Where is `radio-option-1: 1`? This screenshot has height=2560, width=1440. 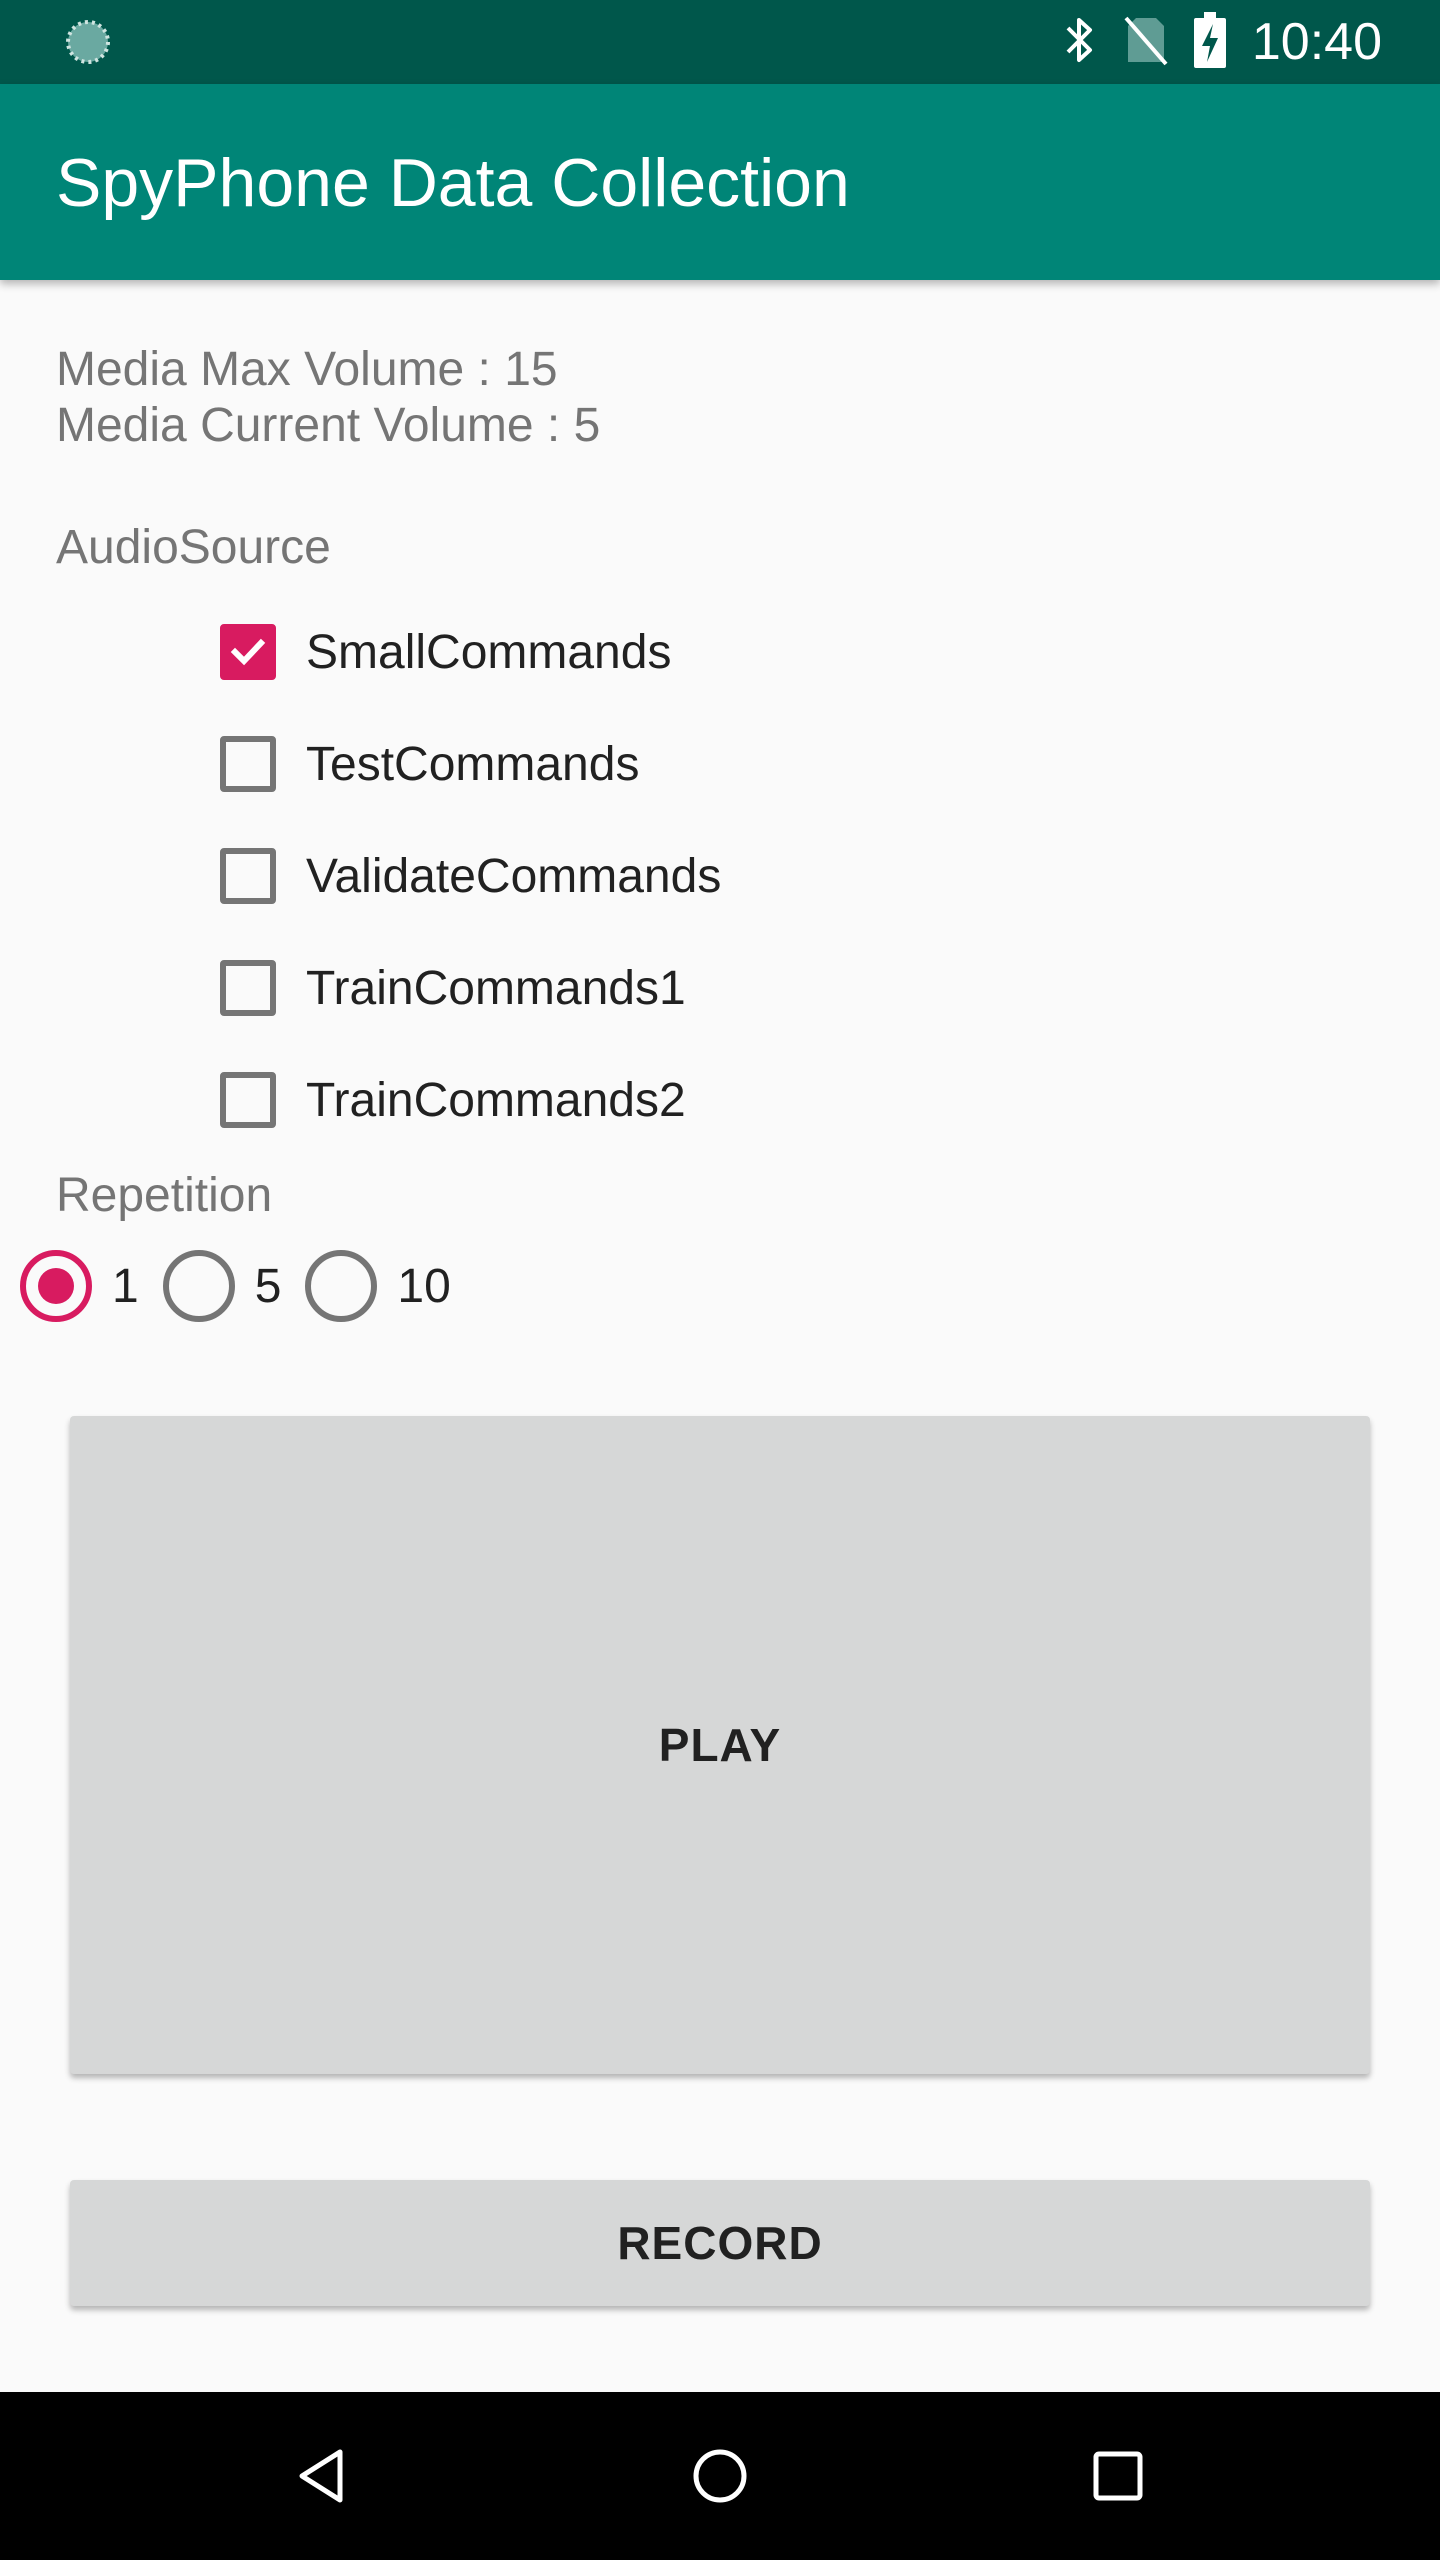
radio-option-1: 1 is located at coordinates (79, 1286).